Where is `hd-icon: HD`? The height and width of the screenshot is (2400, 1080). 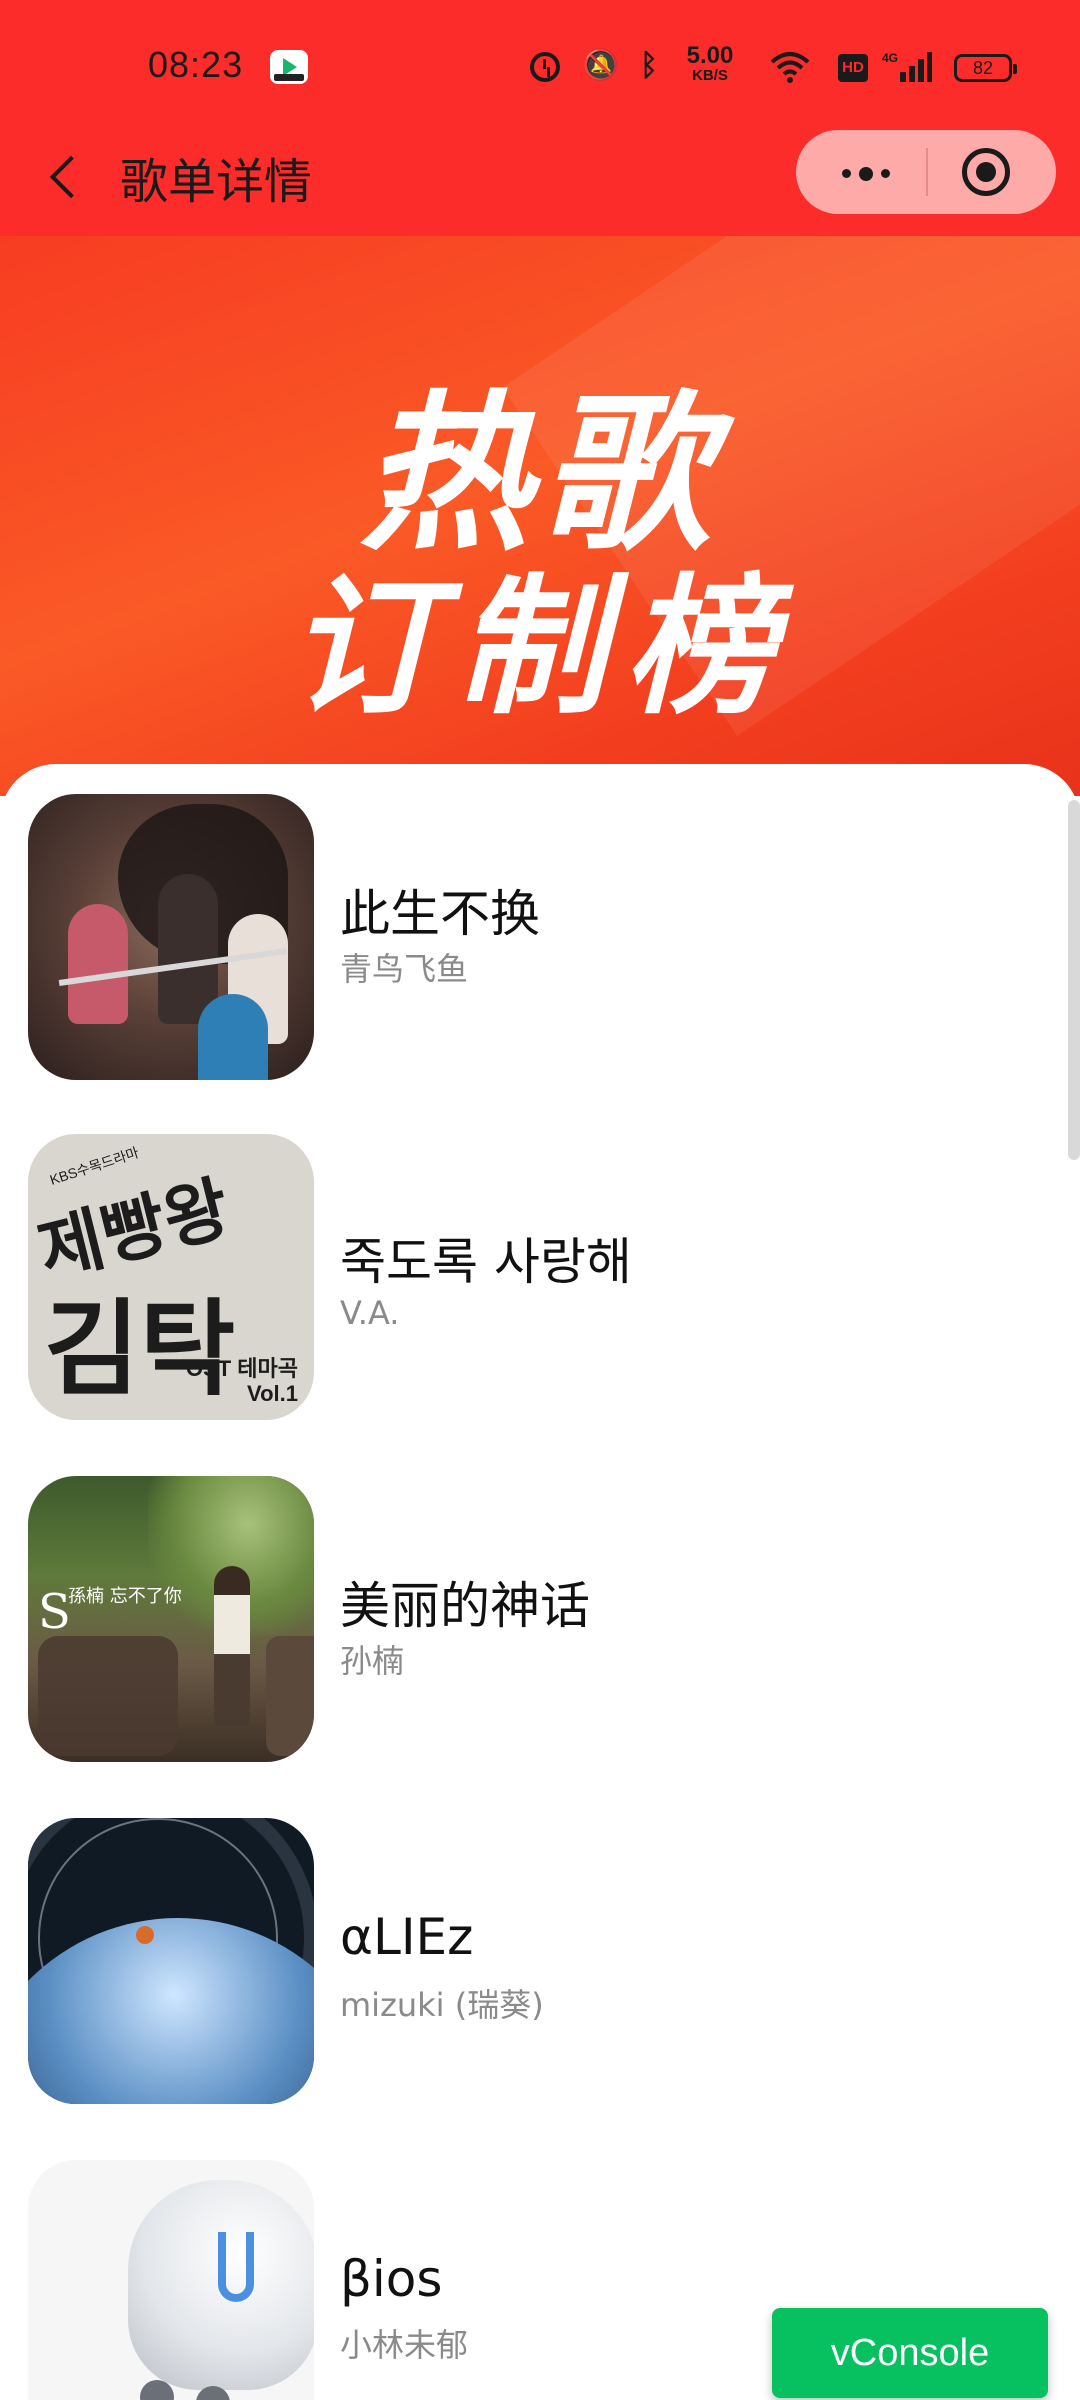
hd-icon: HD is located at coordinates (853, 68).